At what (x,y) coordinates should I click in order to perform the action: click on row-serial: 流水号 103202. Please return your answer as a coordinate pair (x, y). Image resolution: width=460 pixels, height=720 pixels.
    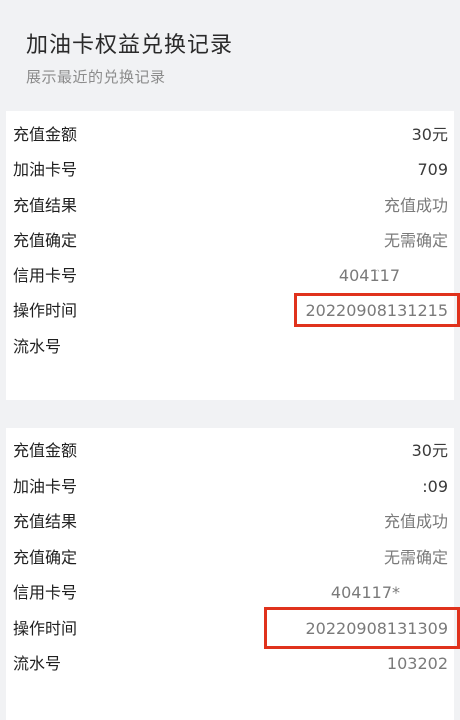
    Looking at the image, I should click on (230, 664).